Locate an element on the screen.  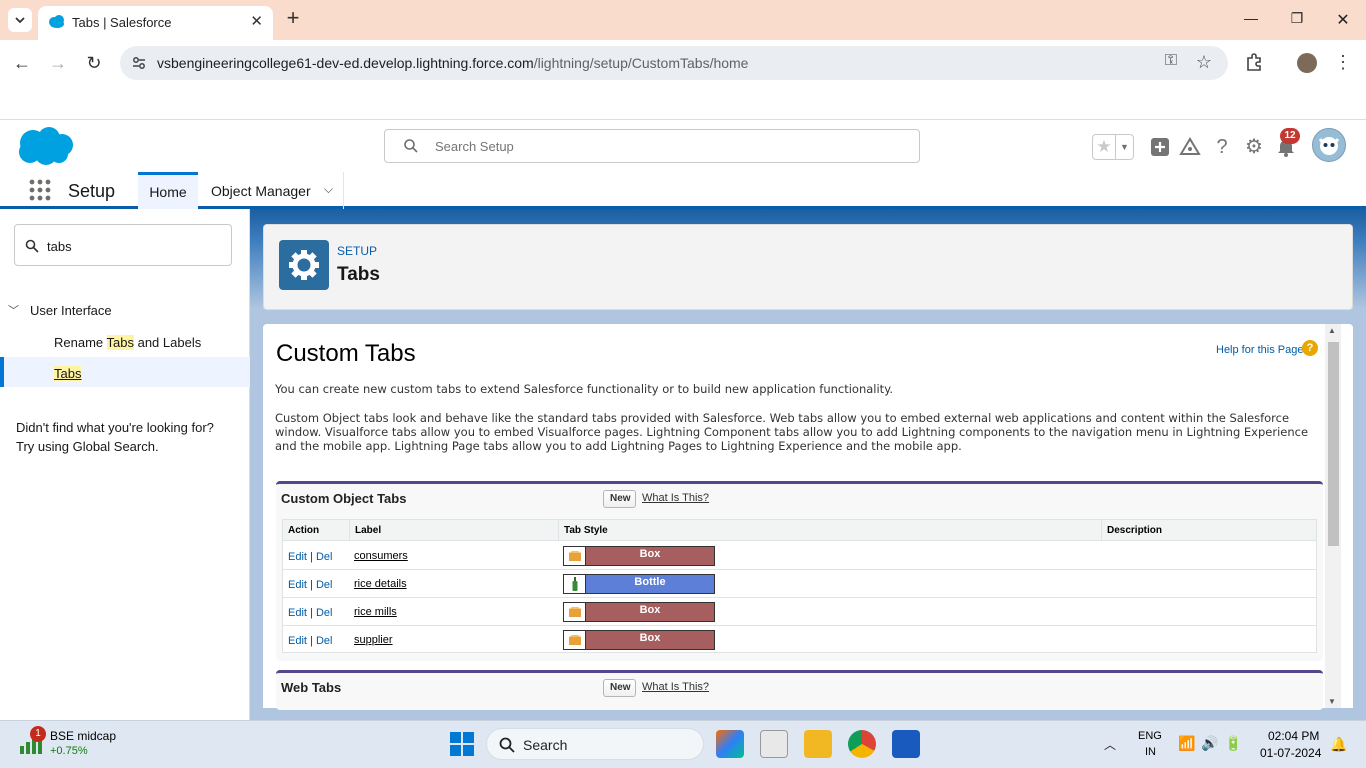
password-key-icon: ⚿ is located at coordinates (1171, 63).